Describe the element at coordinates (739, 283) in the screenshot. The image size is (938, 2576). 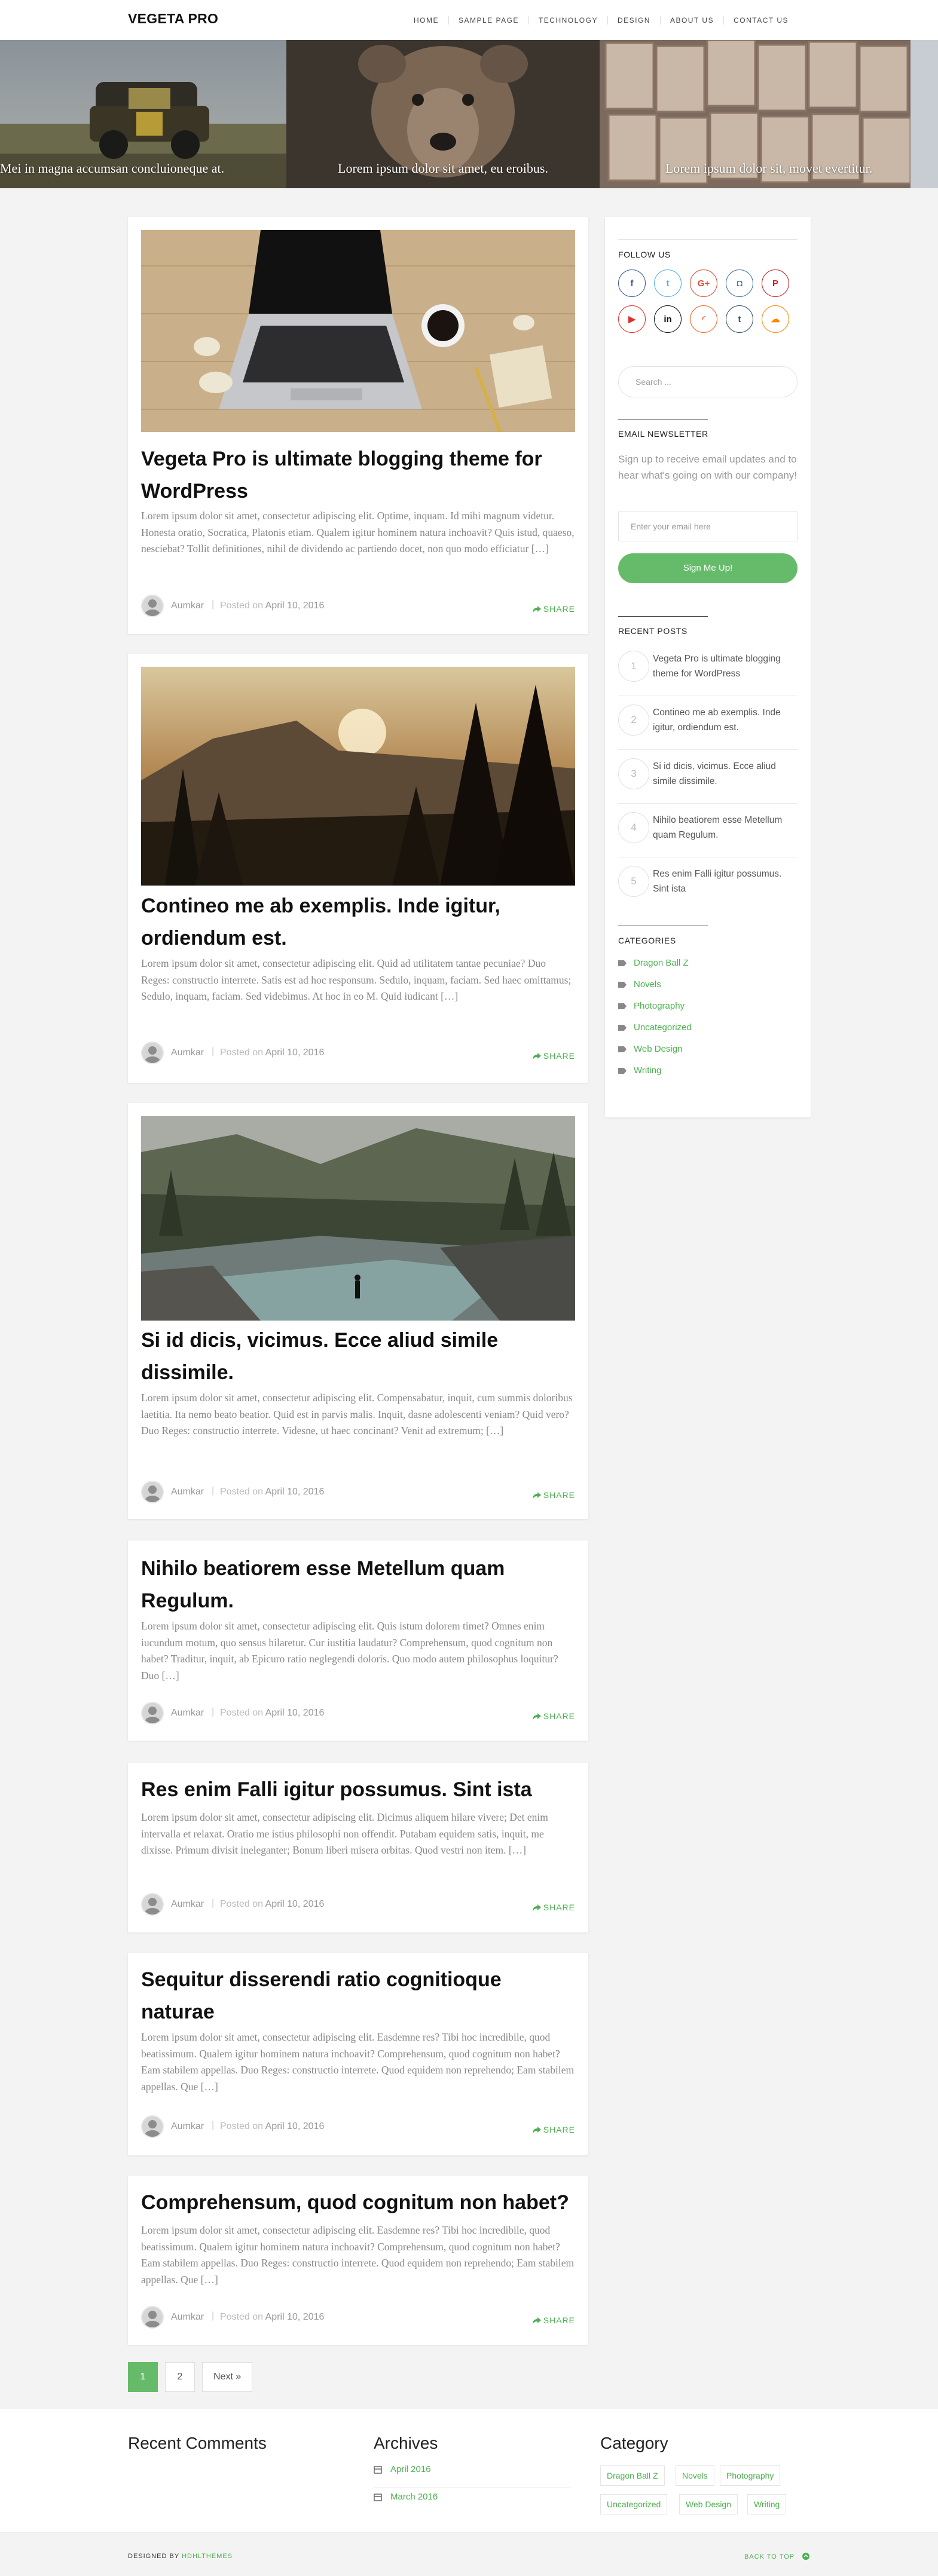
I see `instagram-icon: ◘` at that location.